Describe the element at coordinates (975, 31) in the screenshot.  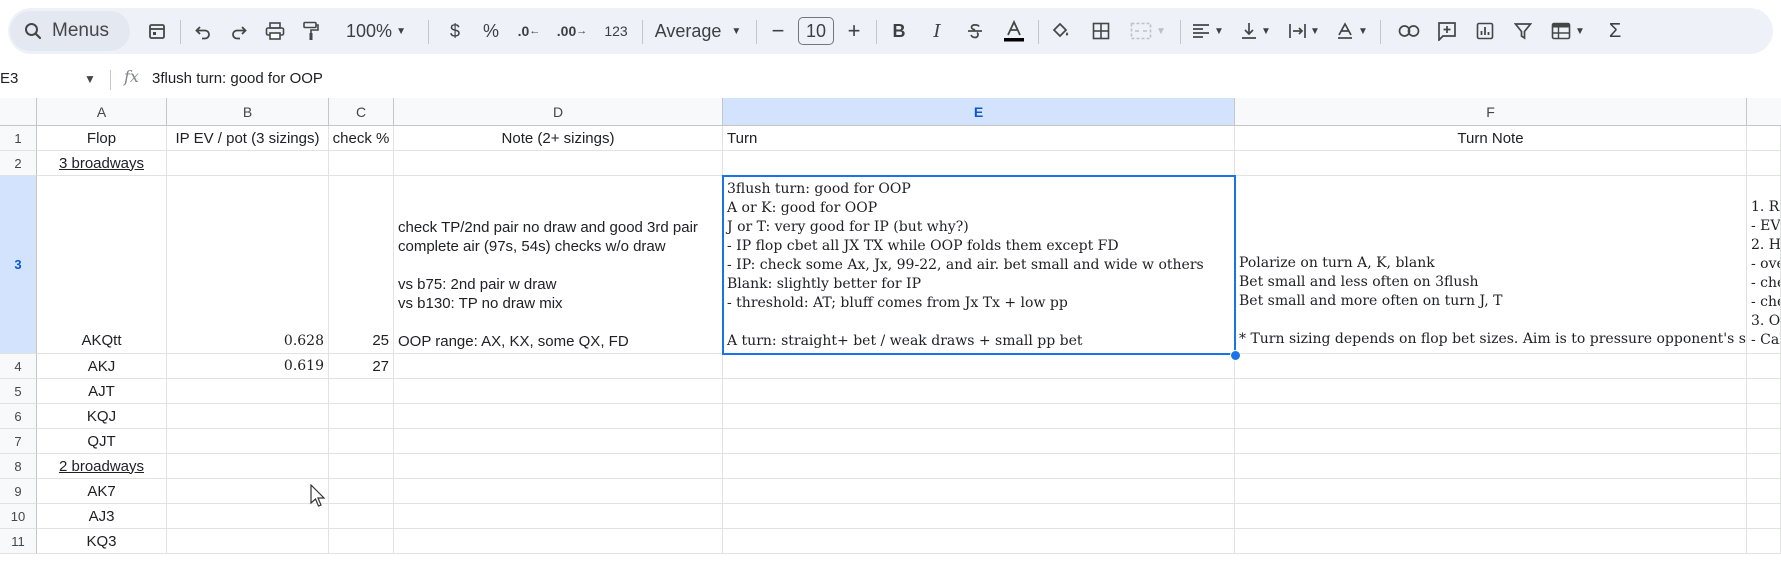
I see `strikethrough-button` at that location.